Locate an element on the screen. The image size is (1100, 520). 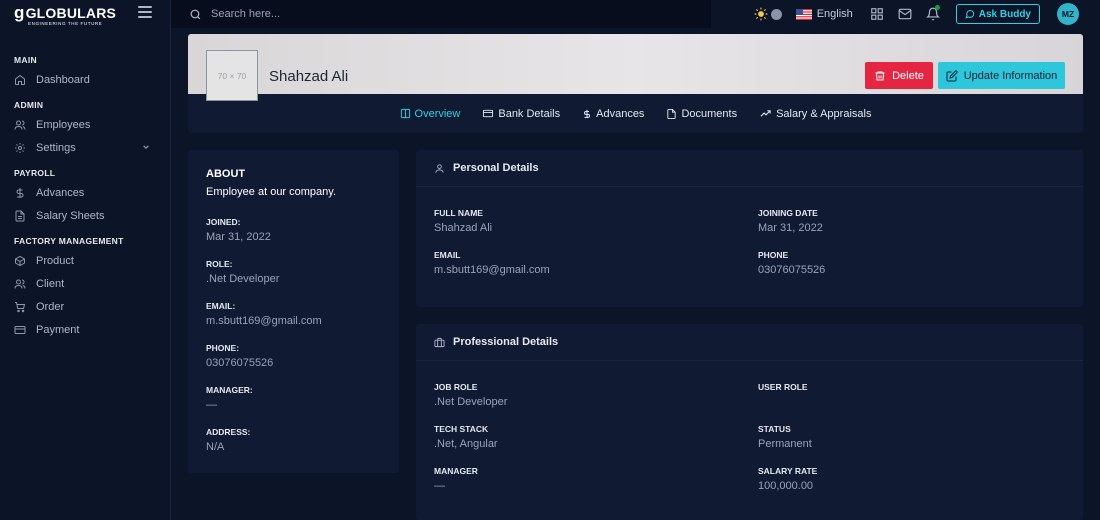
delete-label: Delete is located at coordinates (908, 75).